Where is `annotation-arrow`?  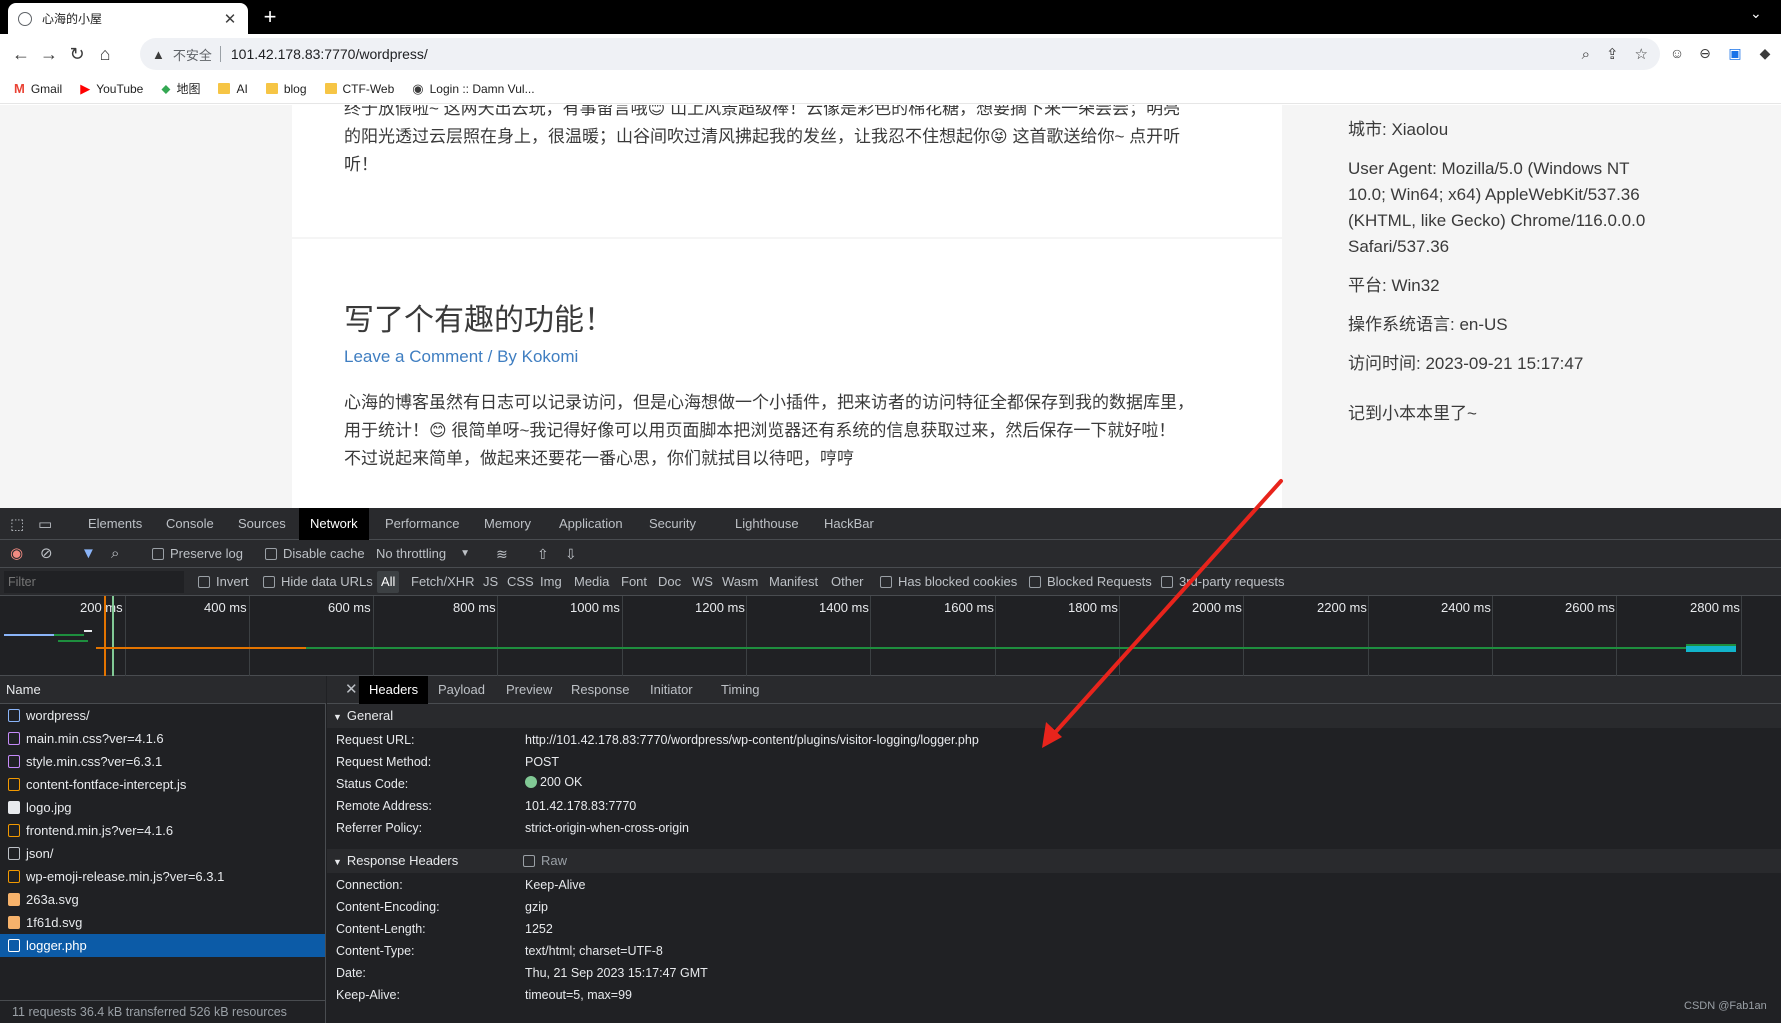 annotation-arrow is located at coordinates (1162, 613).